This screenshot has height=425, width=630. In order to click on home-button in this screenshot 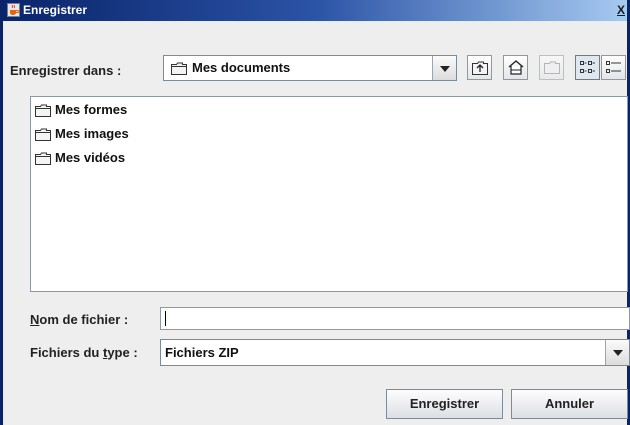, I will do `click(515, 67)`.